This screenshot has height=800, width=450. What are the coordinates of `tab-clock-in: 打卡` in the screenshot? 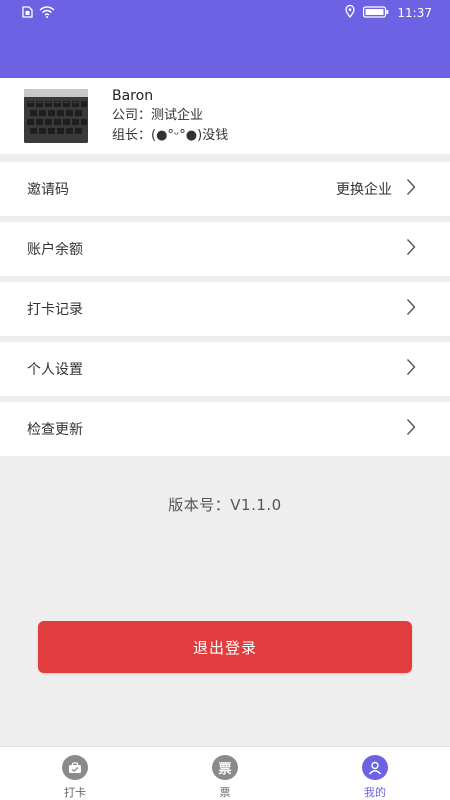 It's located at (75, 773).